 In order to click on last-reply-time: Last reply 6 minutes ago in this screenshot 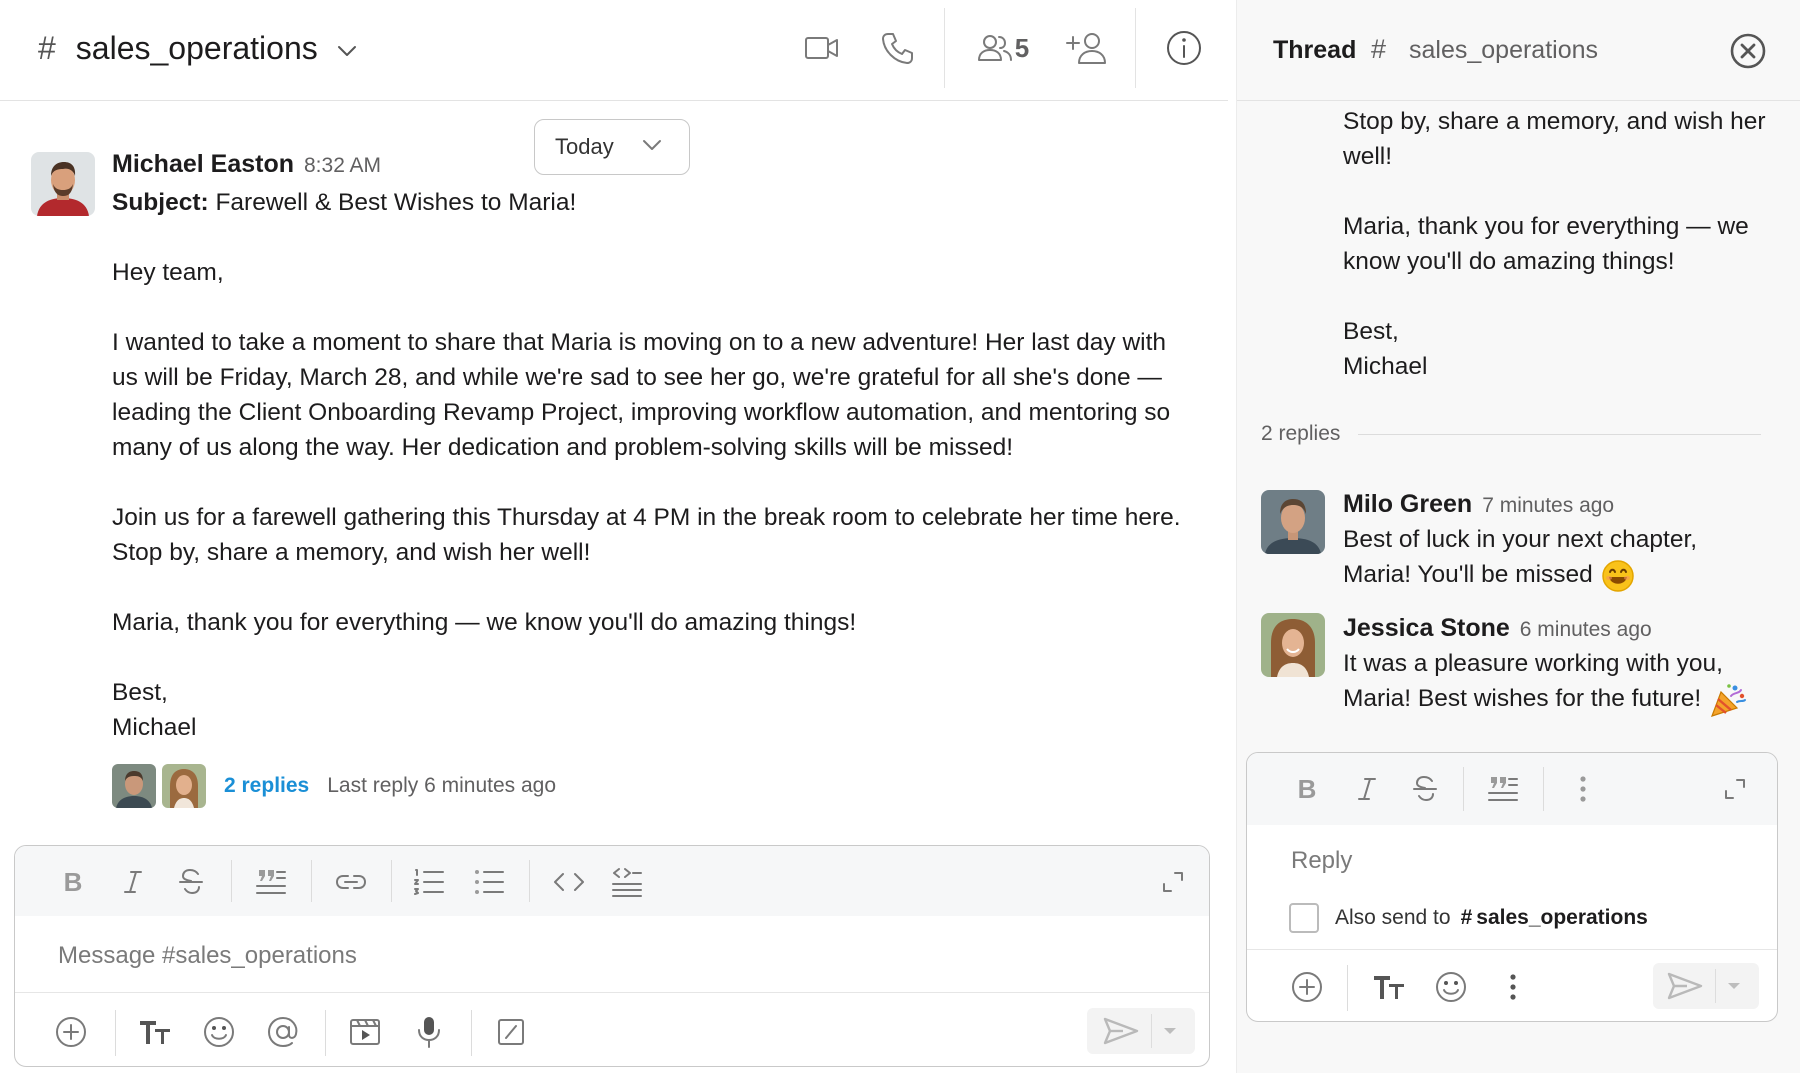, I will do `click(442, 785)`.